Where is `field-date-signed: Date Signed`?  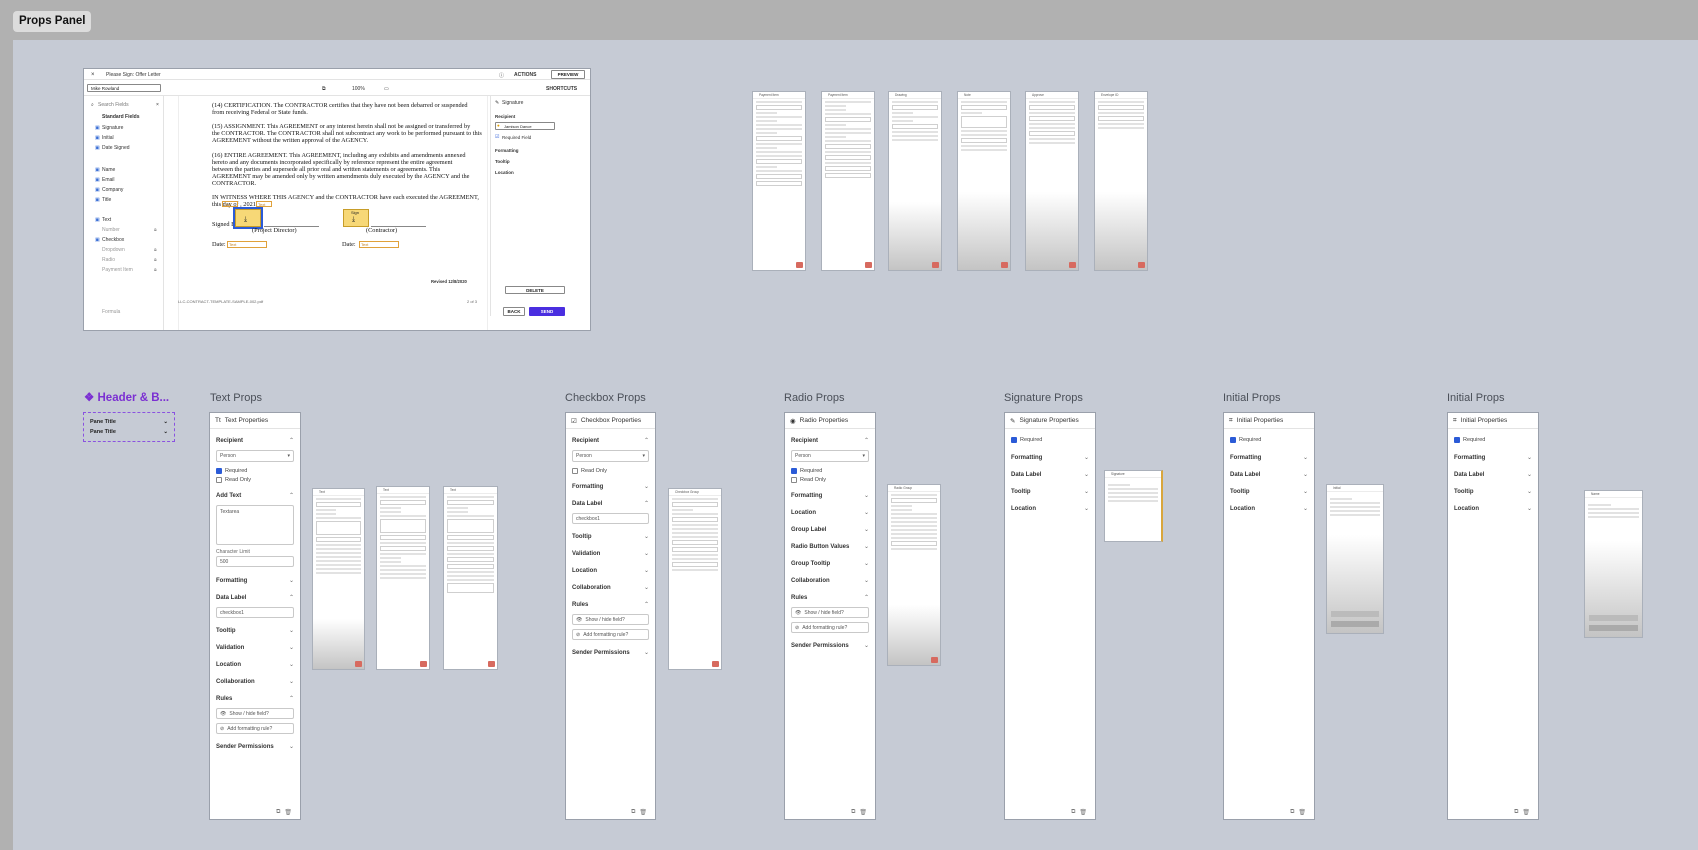 field-date-signed: Date Signed is located at coordinates (116, 148).